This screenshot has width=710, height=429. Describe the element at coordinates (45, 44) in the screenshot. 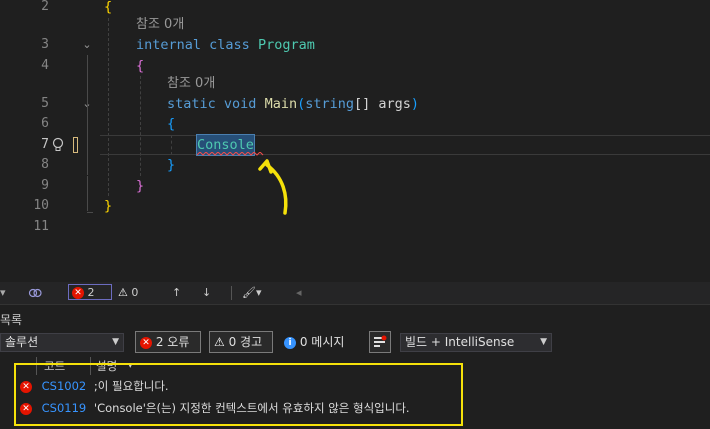

I see `line-number: 3` at that location.